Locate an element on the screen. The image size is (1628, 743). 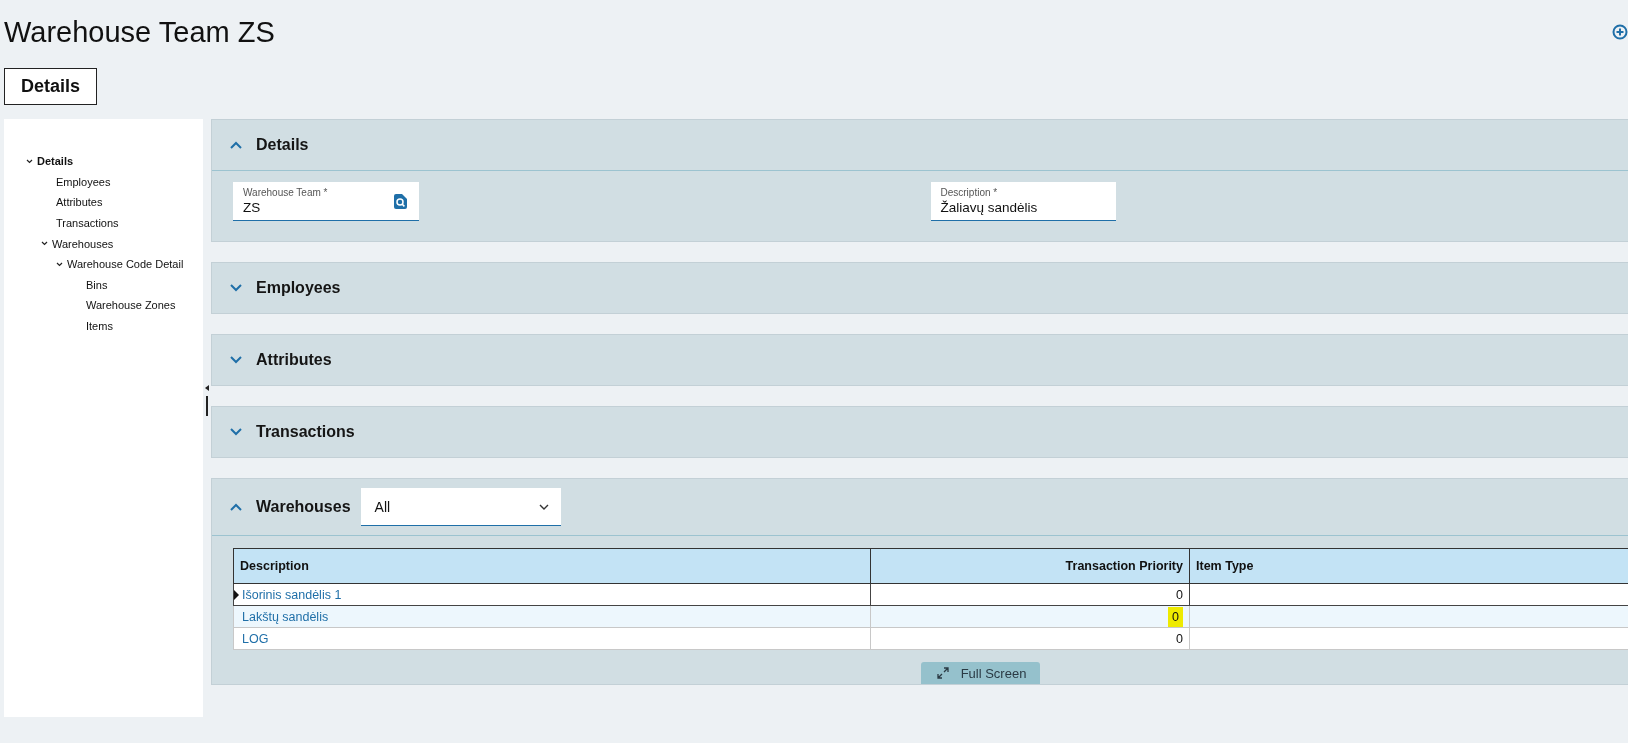
details-tab: Details is located at coordinates (51, 86).